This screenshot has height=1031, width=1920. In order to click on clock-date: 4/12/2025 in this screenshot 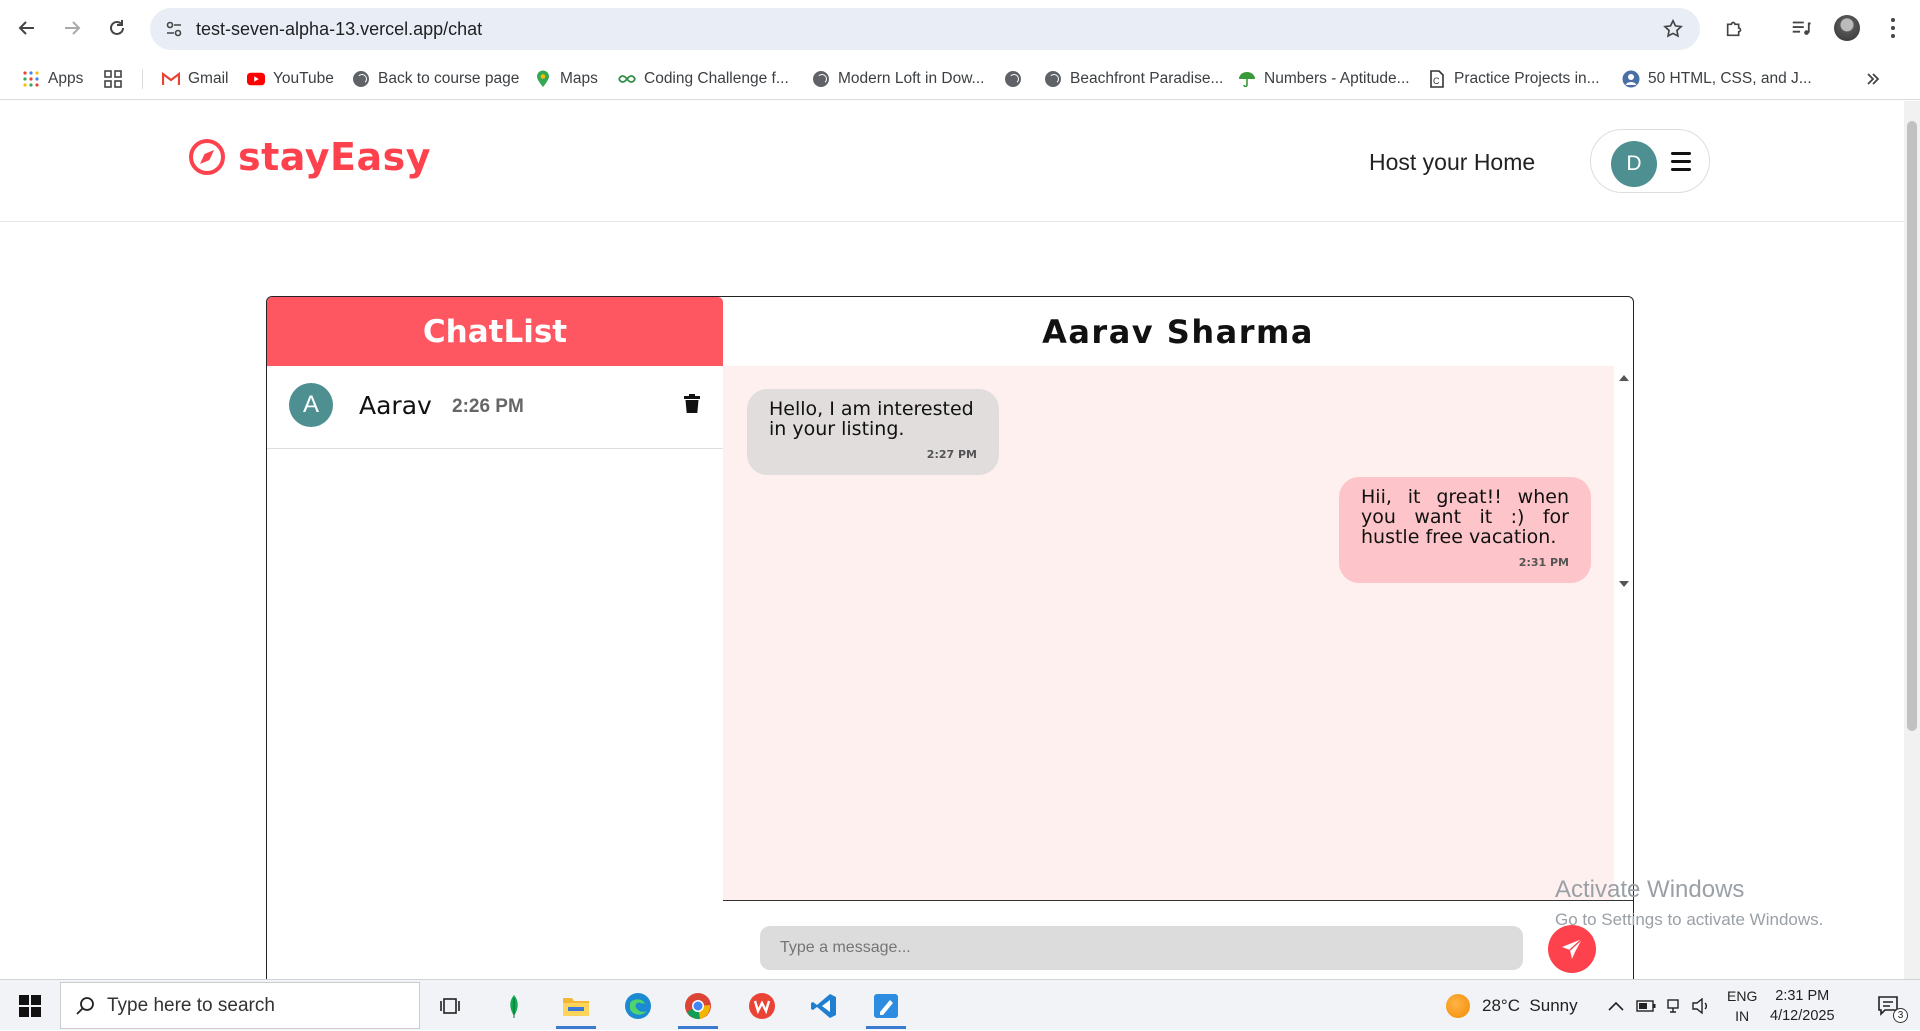, I will do `click(1802, 1016)`.